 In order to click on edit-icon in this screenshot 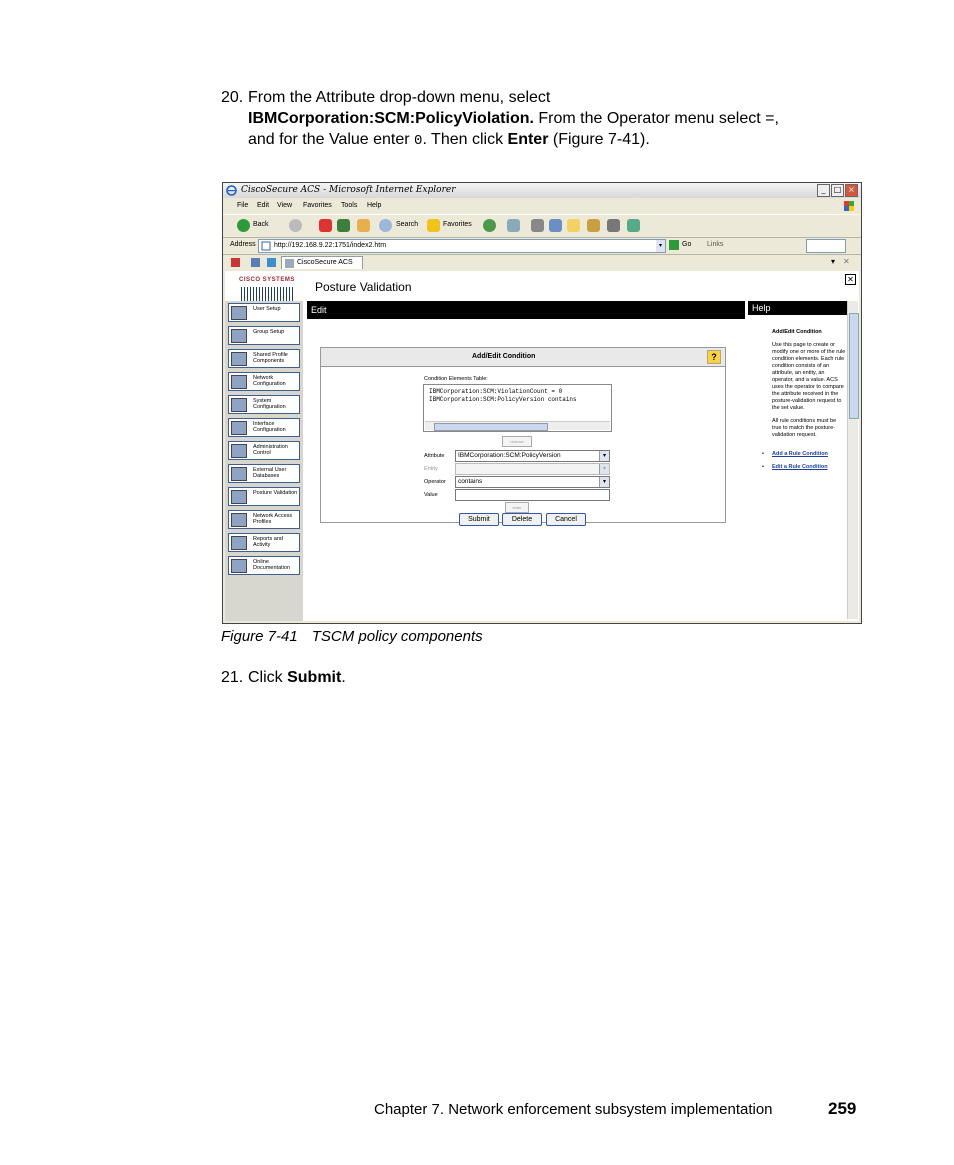, I will do `click(555, 225)`.